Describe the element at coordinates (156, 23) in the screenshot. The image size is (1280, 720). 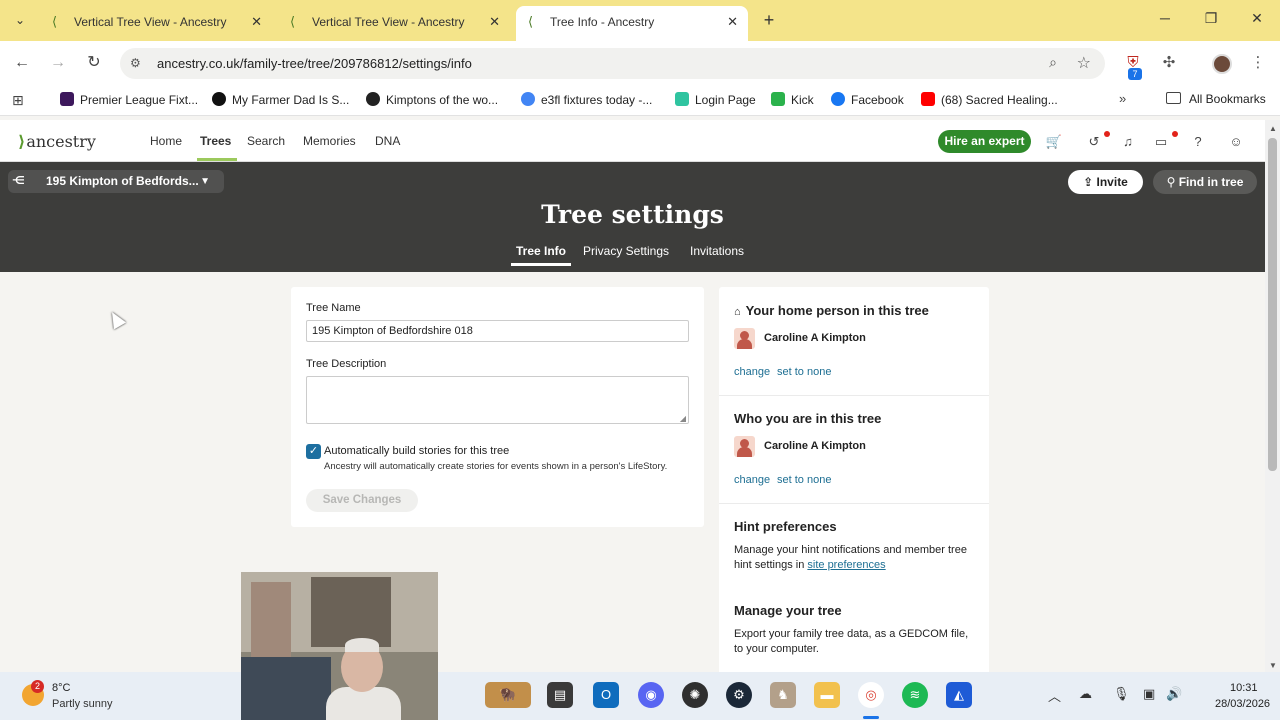
I see `browser-tab-1: ⟨ Vertical Tree View - Ancestry ✕` at that location.